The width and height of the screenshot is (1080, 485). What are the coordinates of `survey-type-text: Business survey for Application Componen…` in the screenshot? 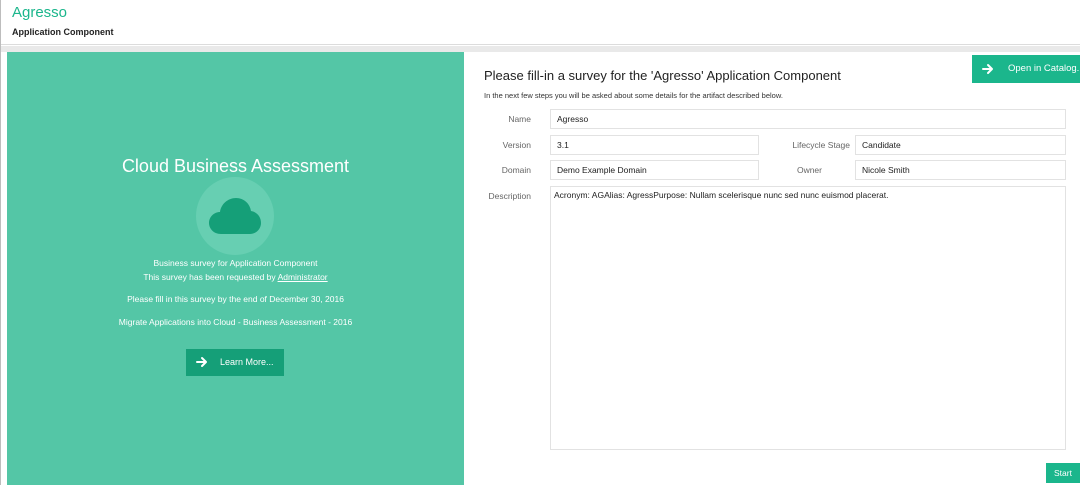 It's located at (235, 263).